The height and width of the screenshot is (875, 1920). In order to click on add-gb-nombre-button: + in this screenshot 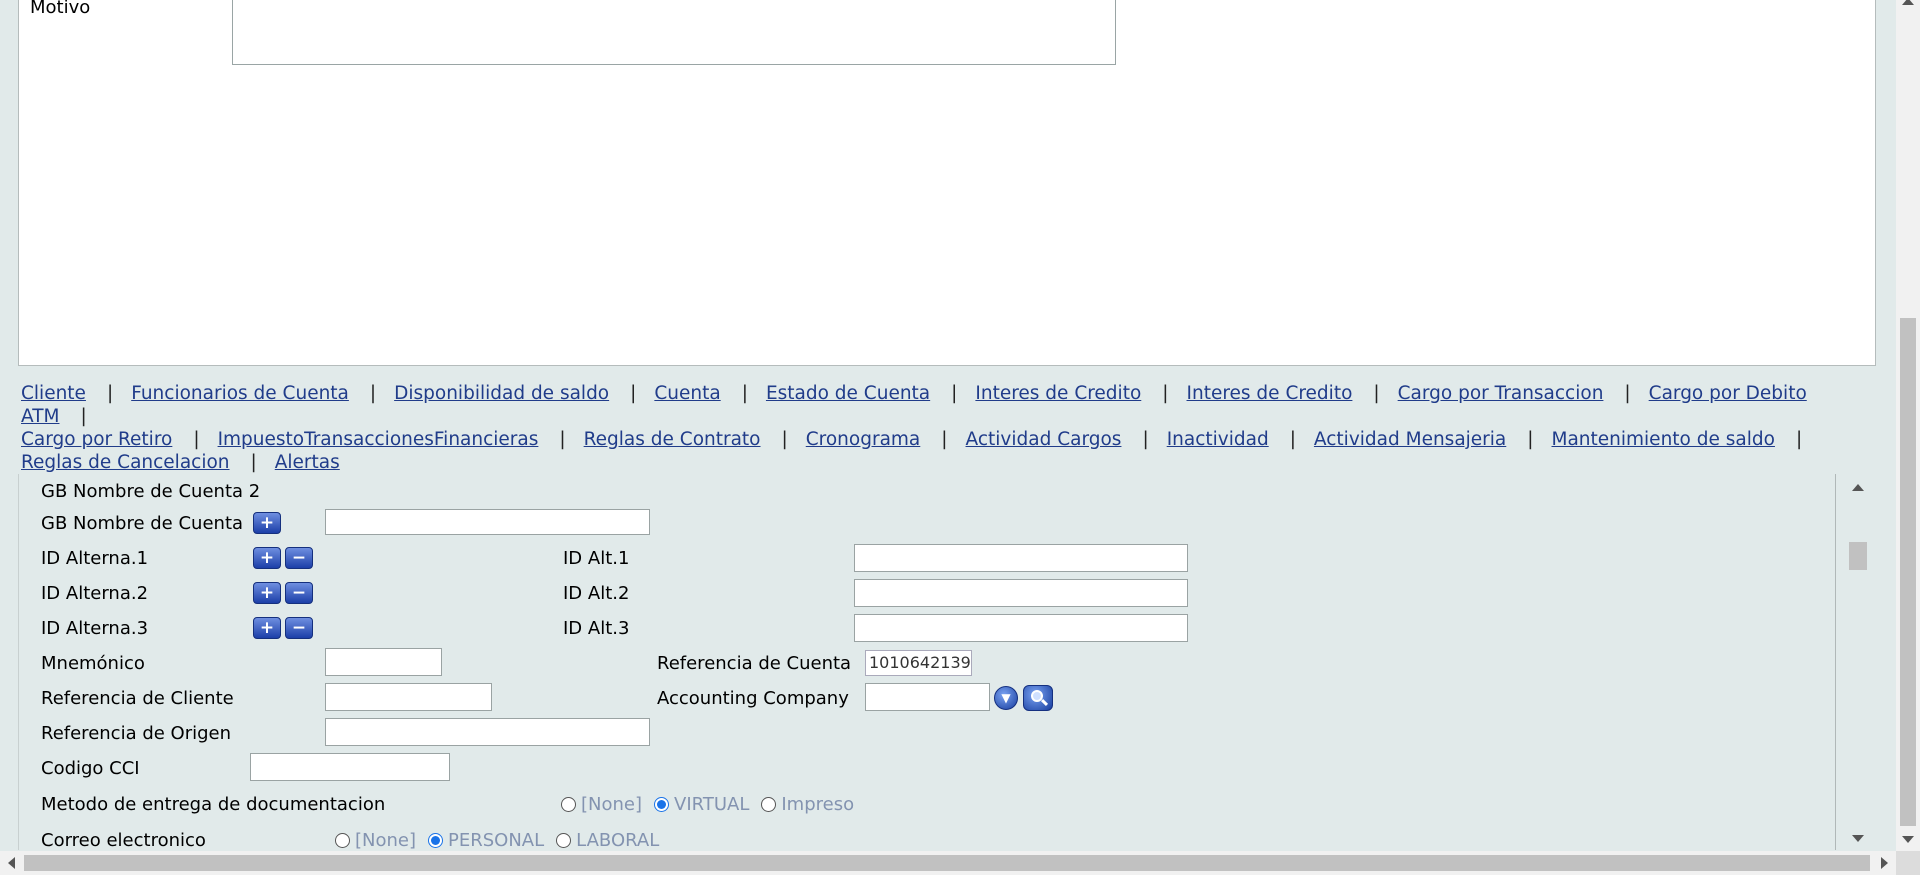, I will do `click(267, 523)`.